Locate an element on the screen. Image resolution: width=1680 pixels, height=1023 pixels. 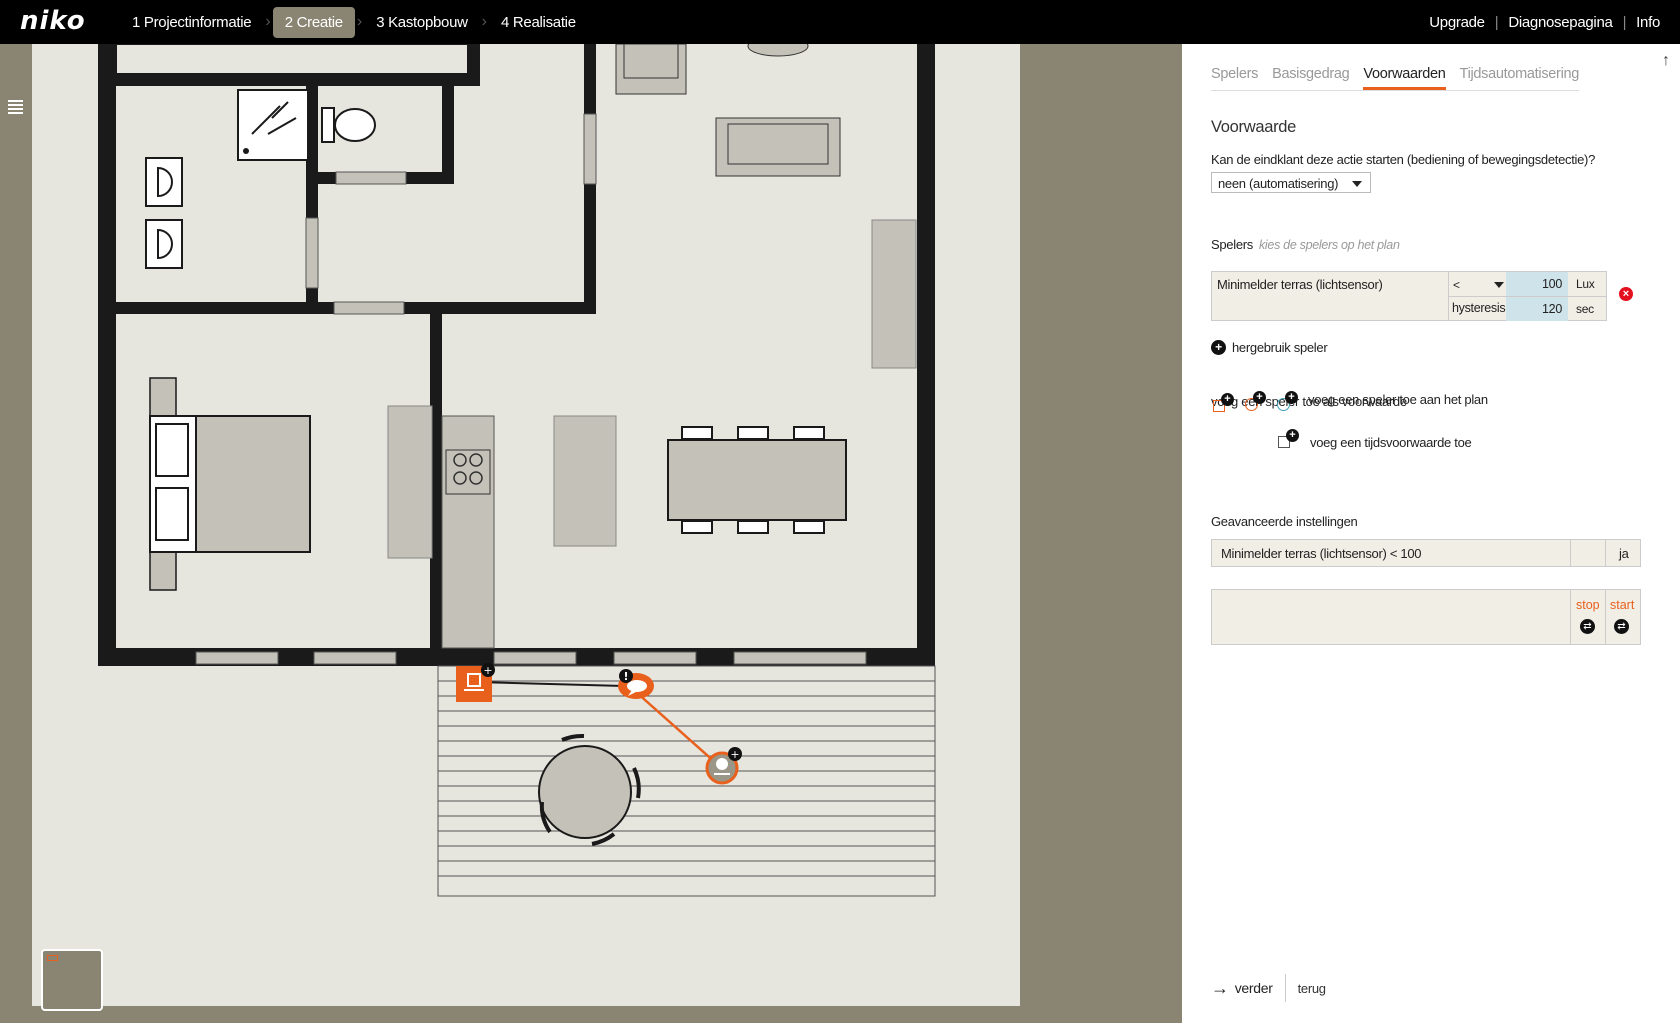
reuse-player-button: + hergebruik speler is located at coordinates (1269, 347).